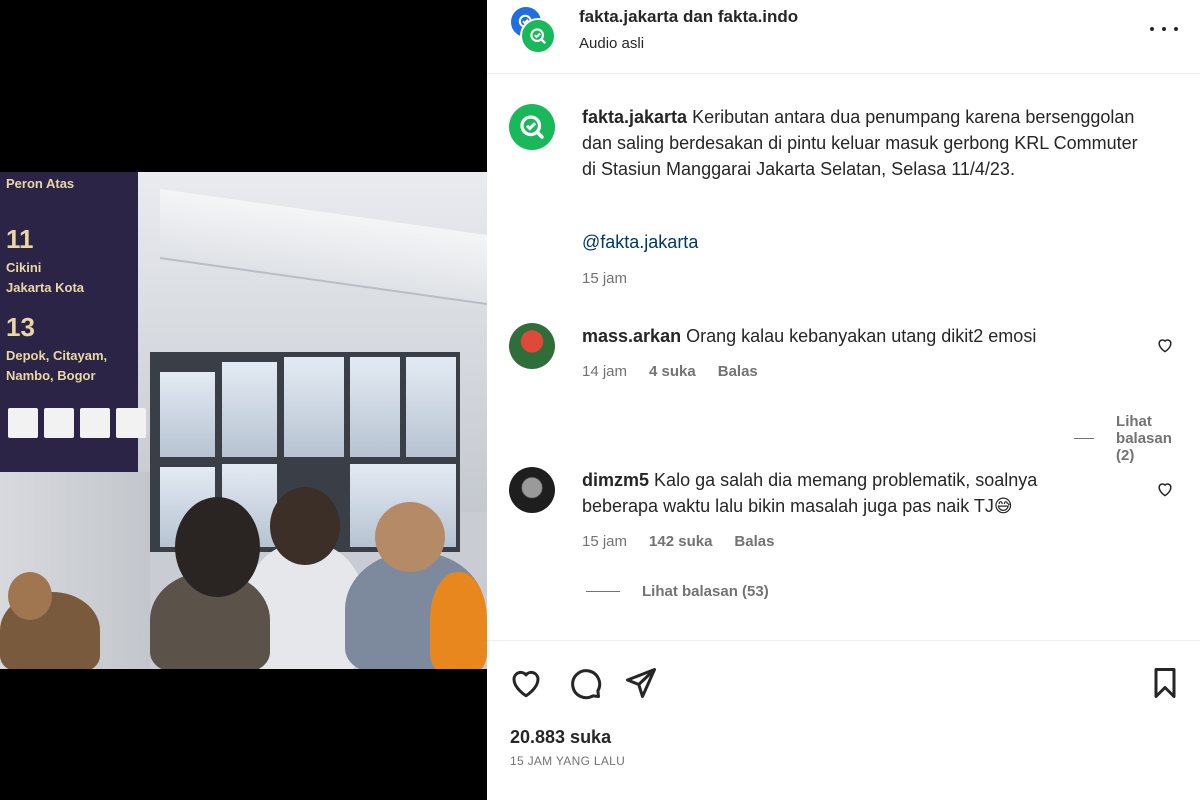 Image resolution: width=1200 pixels, height=800 pixels. Describe the element at coordinates (40, 183) in the screenshot. I see `sign-text: Peron Atas` at that location.